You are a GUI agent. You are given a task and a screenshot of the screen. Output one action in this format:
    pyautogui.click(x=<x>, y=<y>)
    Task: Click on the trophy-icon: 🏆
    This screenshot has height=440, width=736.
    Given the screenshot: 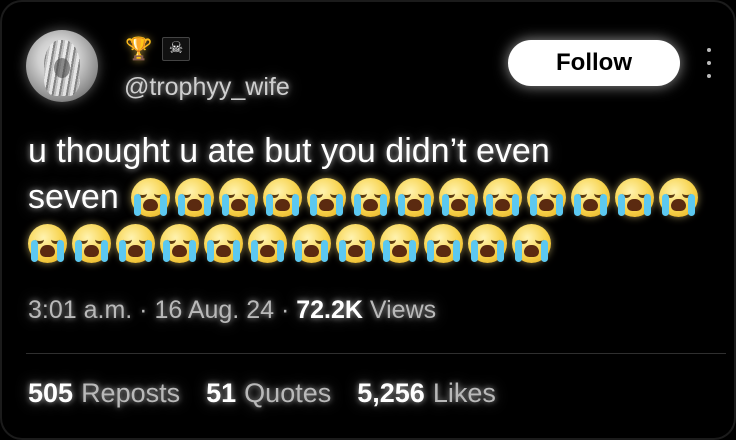 What is the action you would take?
    pyautogui.click(x=139, y=48)
    